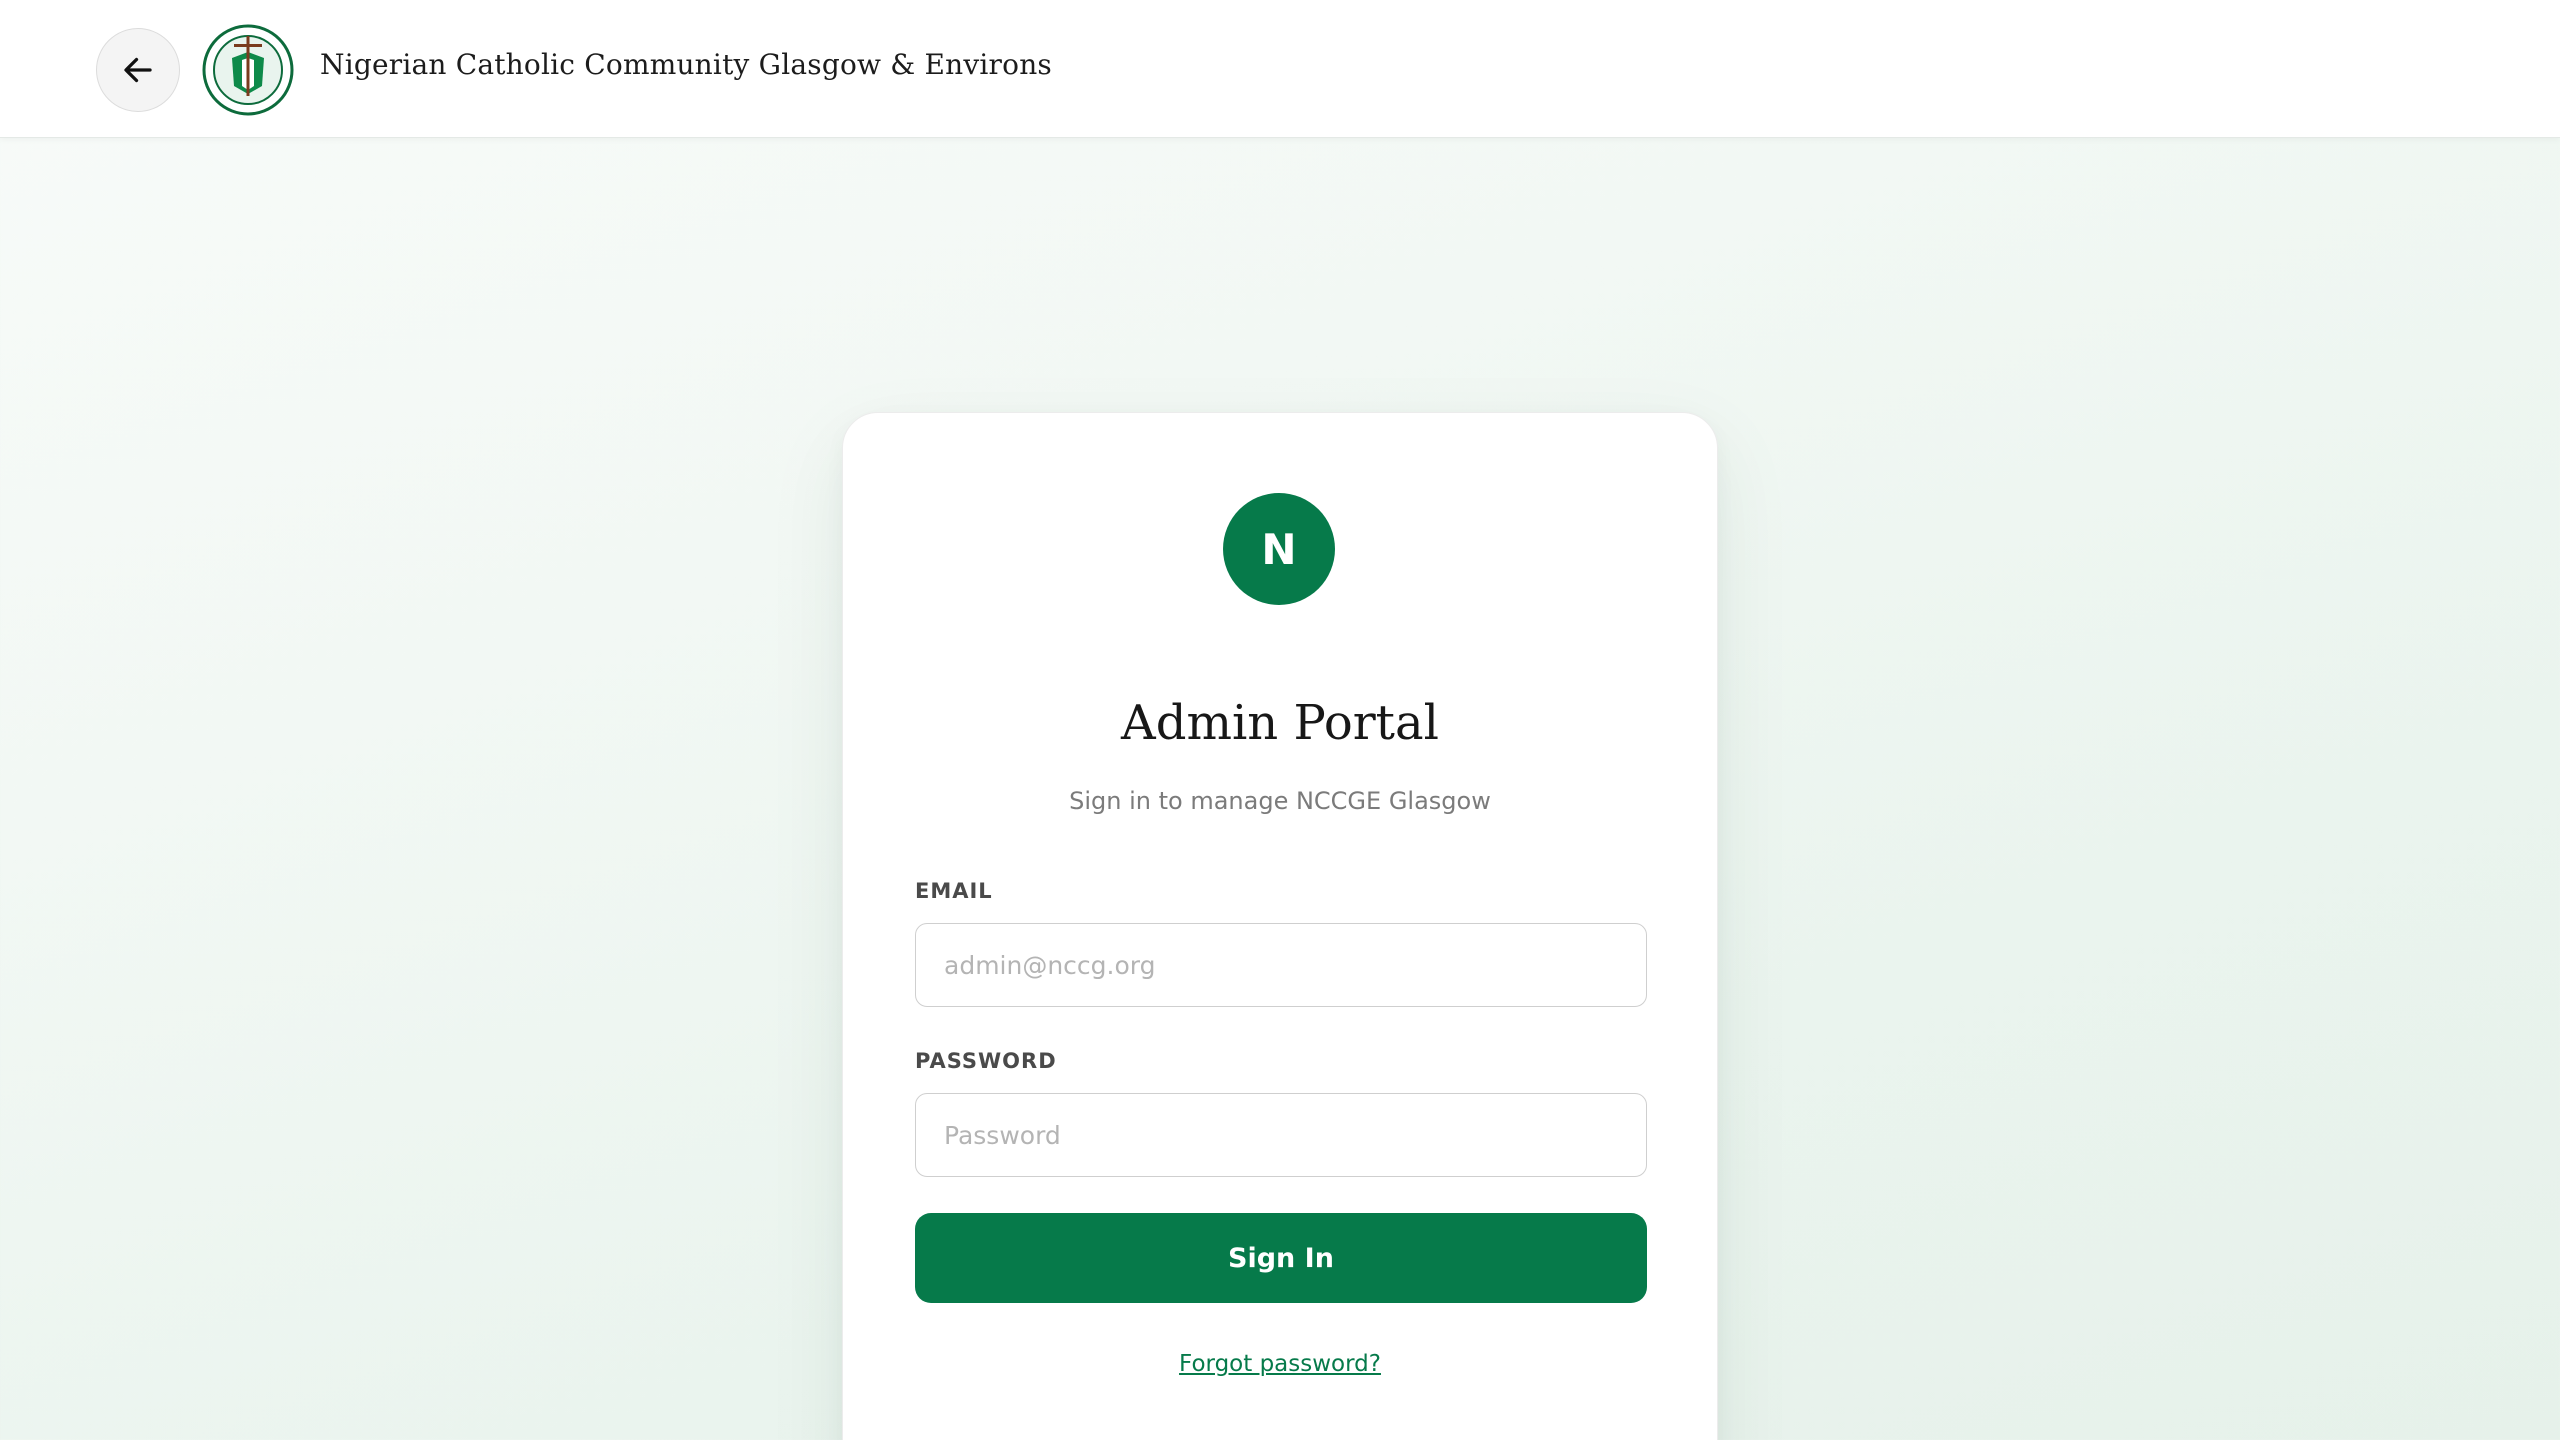  I want to click on forgot-password-link: Forgot password?, so click(1280, 1364).